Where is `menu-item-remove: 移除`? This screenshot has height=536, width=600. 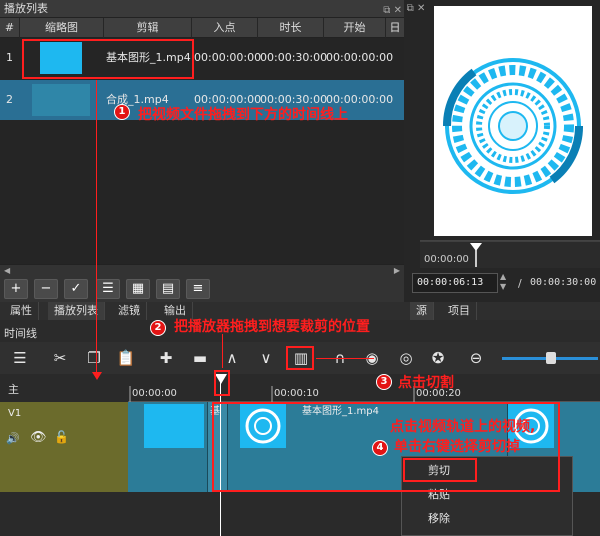 menu-item-remove: 移除 is located at coordinates (488, 519).